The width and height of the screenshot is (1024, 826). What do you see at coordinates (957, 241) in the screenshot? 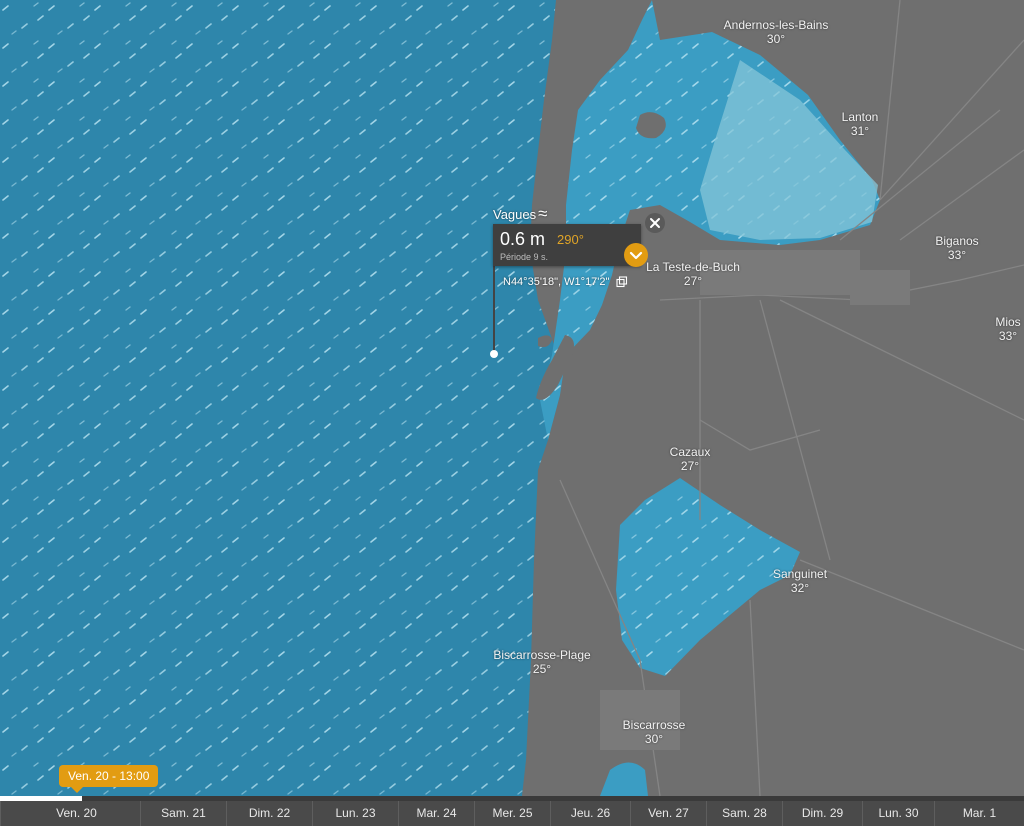
I see `city-name: Biganos` at bounding box center [957, 241].